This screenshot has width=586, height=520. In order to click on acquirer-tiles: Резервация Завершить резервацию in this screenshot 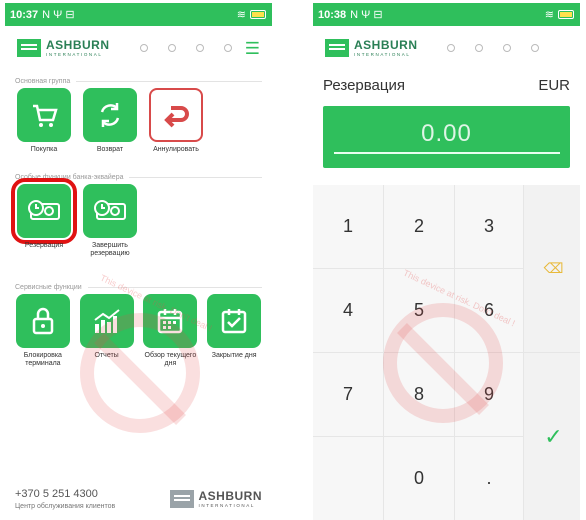, I will do `click(138, 227)`.